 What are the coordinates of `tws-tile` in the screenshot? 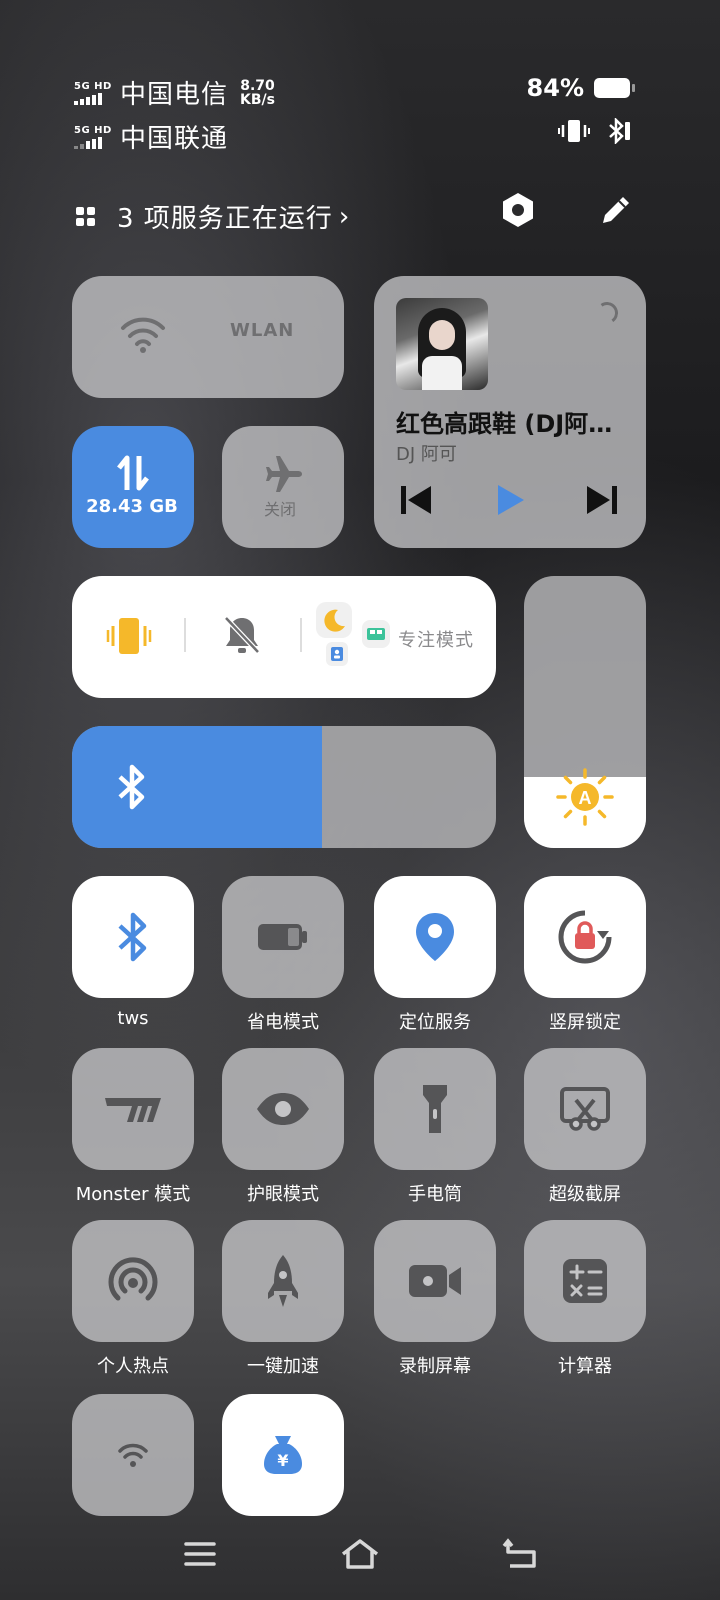 It's located at (133, 937).